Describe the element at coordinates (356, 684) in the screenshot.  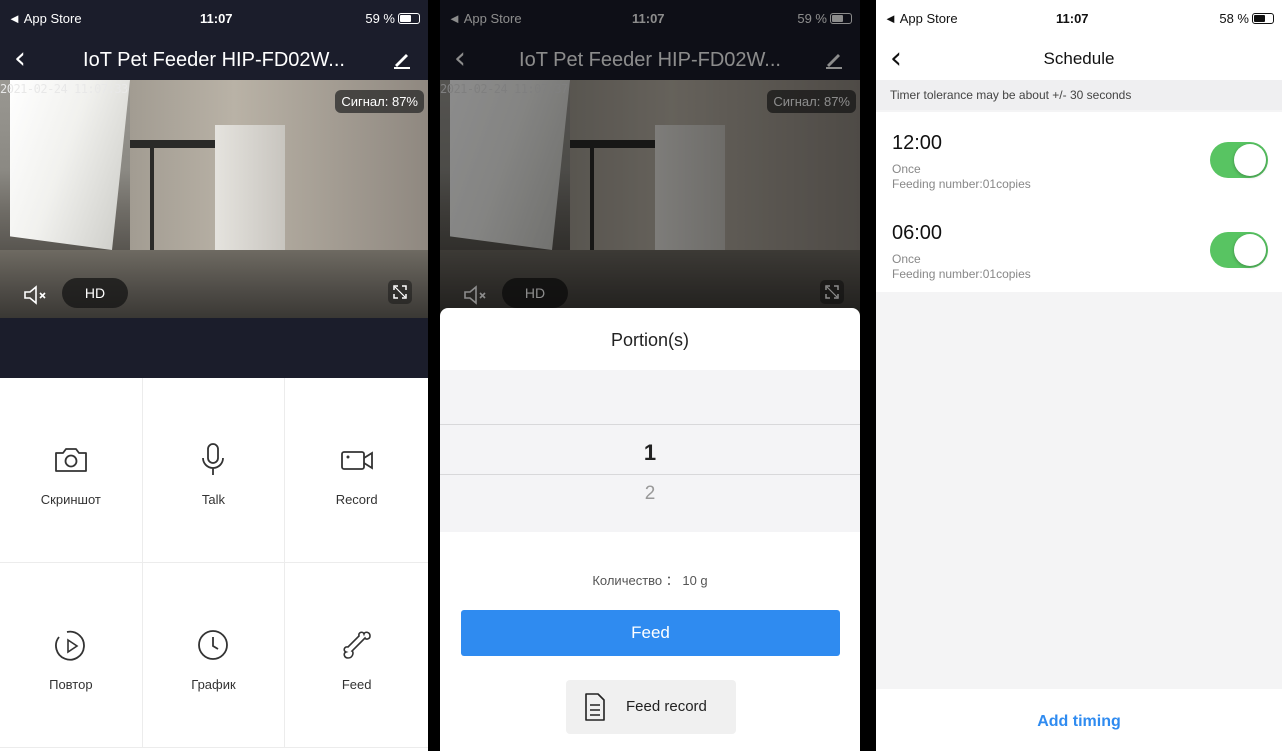
I see `feed-label: Feed` at that location.